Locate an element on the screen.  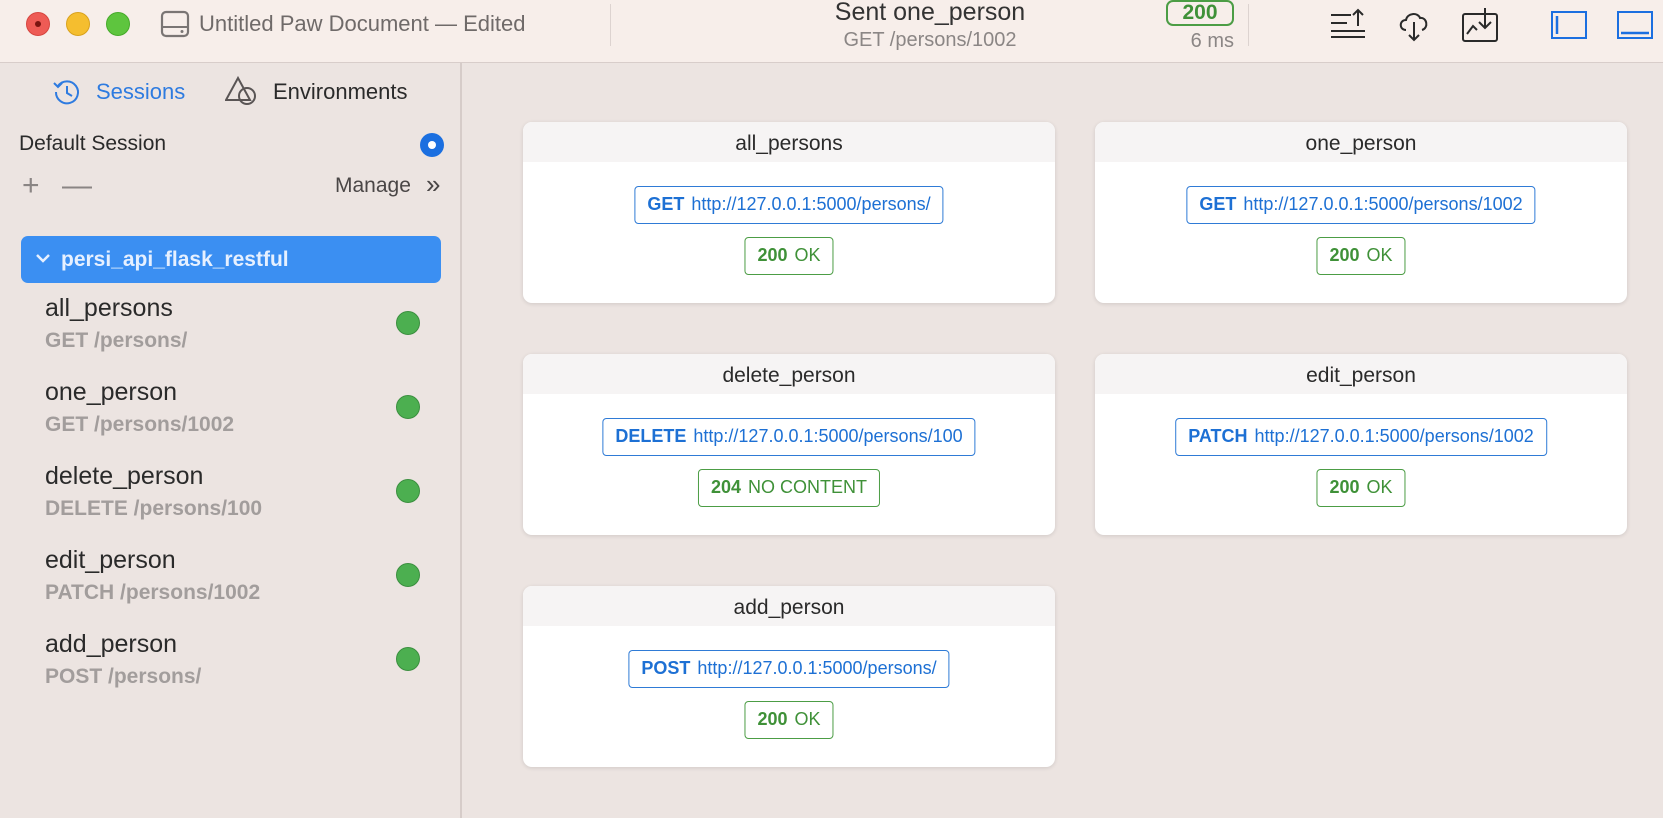
toggle-bottom-panel-icon is located at coordinates (1635, 25).